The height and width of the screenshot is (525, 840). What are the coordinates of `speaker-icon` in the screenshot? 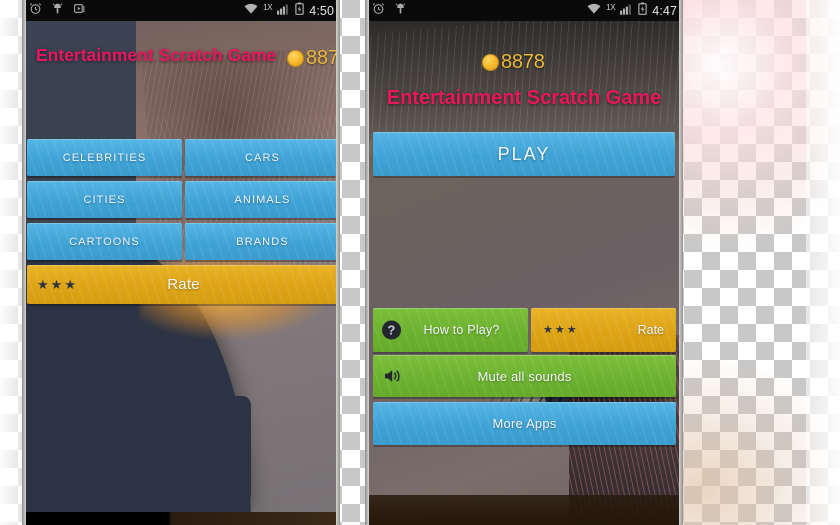 It's located at (393, 376).